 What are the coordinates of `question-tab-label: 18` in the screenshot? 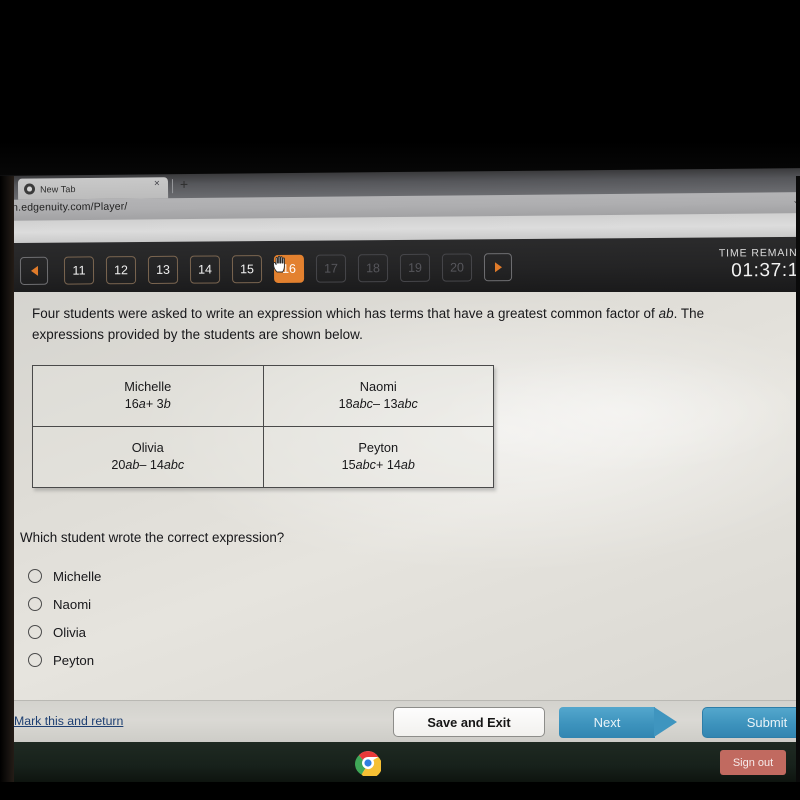 It's located at (373, 268).